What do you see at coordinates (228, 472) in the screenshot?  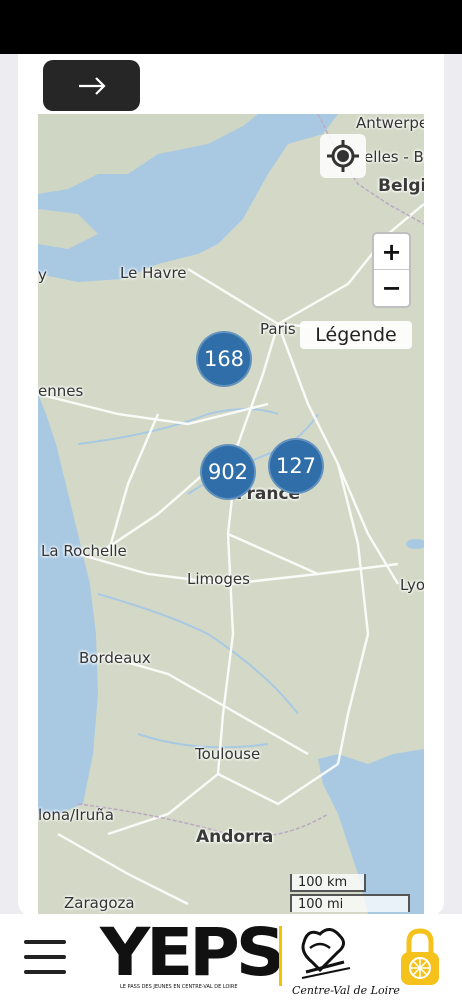 I see `cluster-marker-902: 902` at bounding box center [228, 472].